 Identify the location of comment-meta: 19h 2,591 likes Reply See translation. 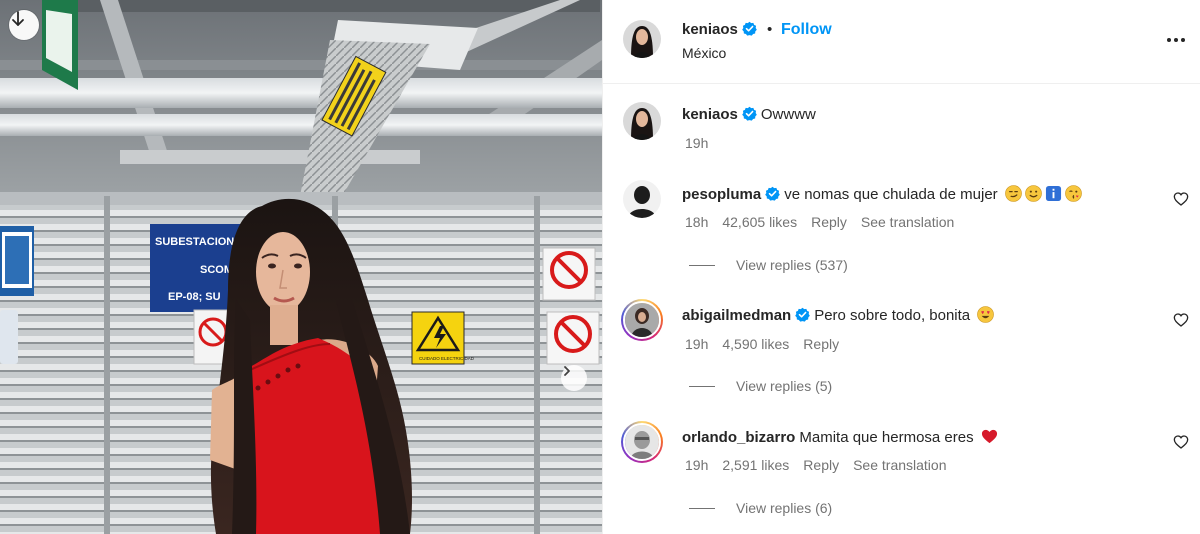
(823, 465).